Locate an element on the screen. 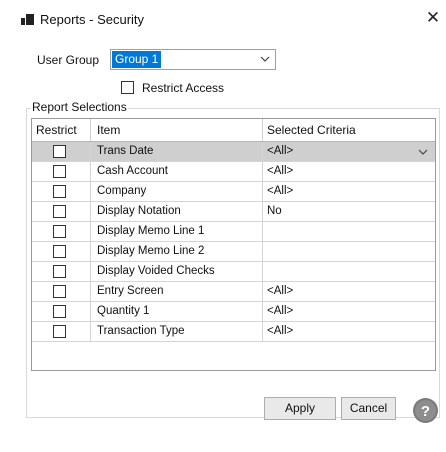 This screenshot has height=452, width=446. table-row: Cash Account <All> is located at coordinates (233, 172).